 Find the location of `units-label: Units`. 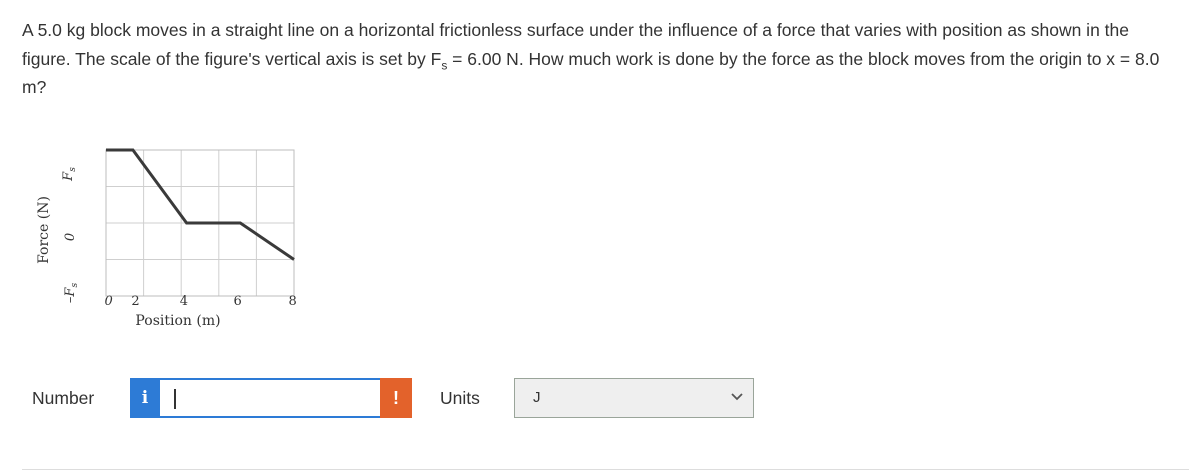

units-label: Units is located at coordinates (460, 398).